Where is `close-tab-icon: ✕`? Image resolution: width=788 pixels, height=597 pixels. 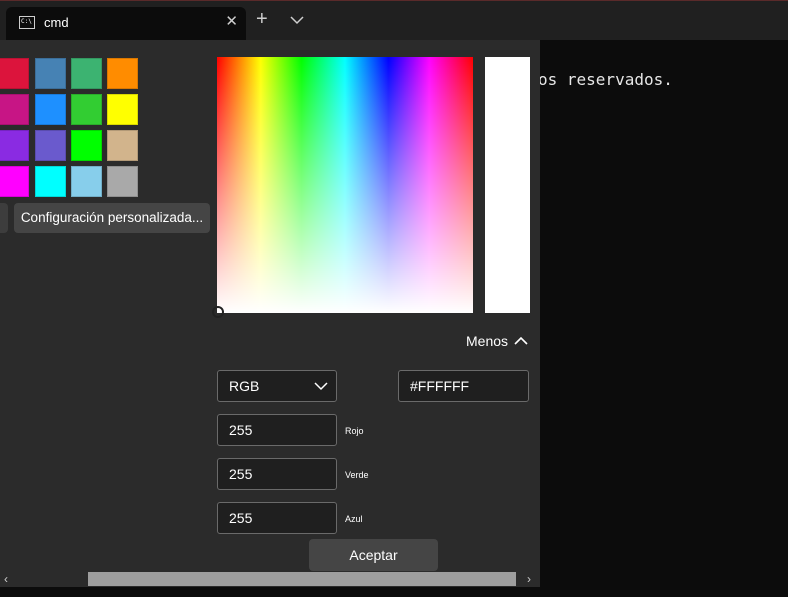 close-tab-icon: ✕ is located at coordinates (231, 21).